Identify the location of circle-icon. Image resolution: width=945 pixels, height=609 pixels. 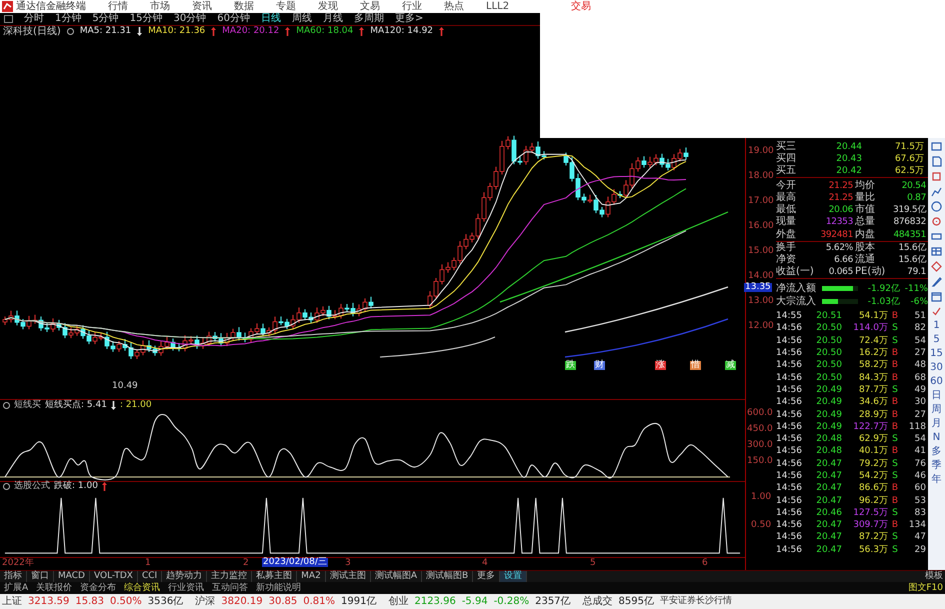
(6, 486).